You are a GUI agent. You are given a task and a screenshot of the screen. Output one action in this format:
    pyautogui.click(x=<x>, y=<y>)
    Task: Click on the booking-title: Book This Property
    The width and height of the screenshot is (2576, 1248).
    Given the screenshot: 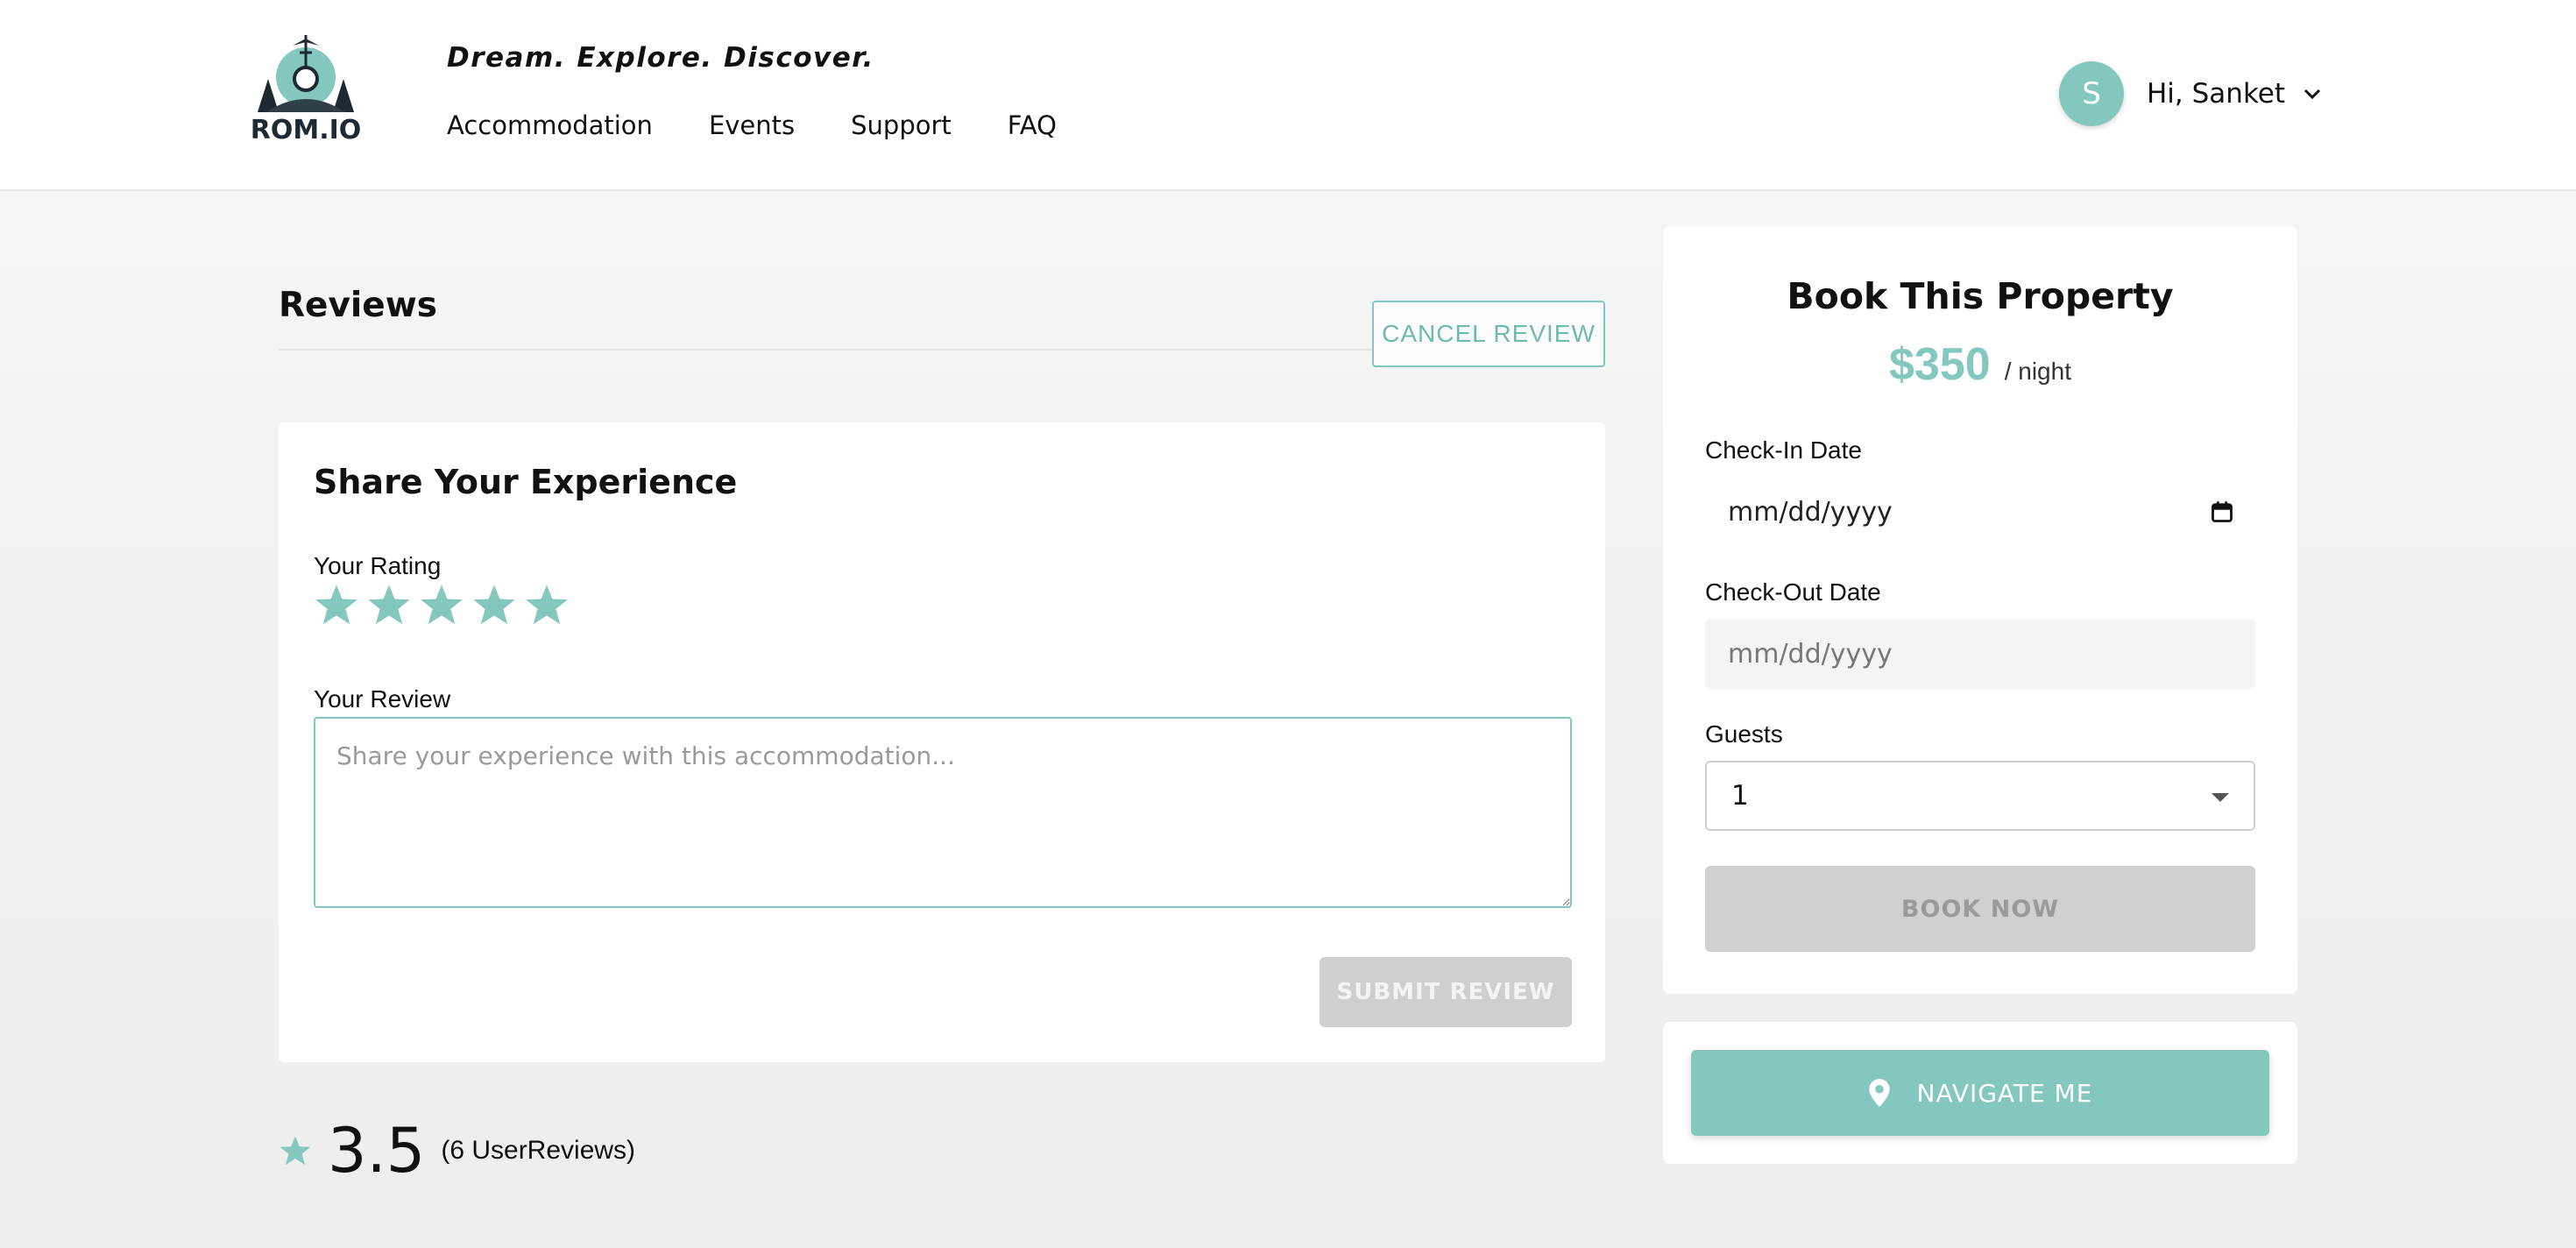 What is the action you would take?
    pyautogui.click(x=1980, y=296)
    